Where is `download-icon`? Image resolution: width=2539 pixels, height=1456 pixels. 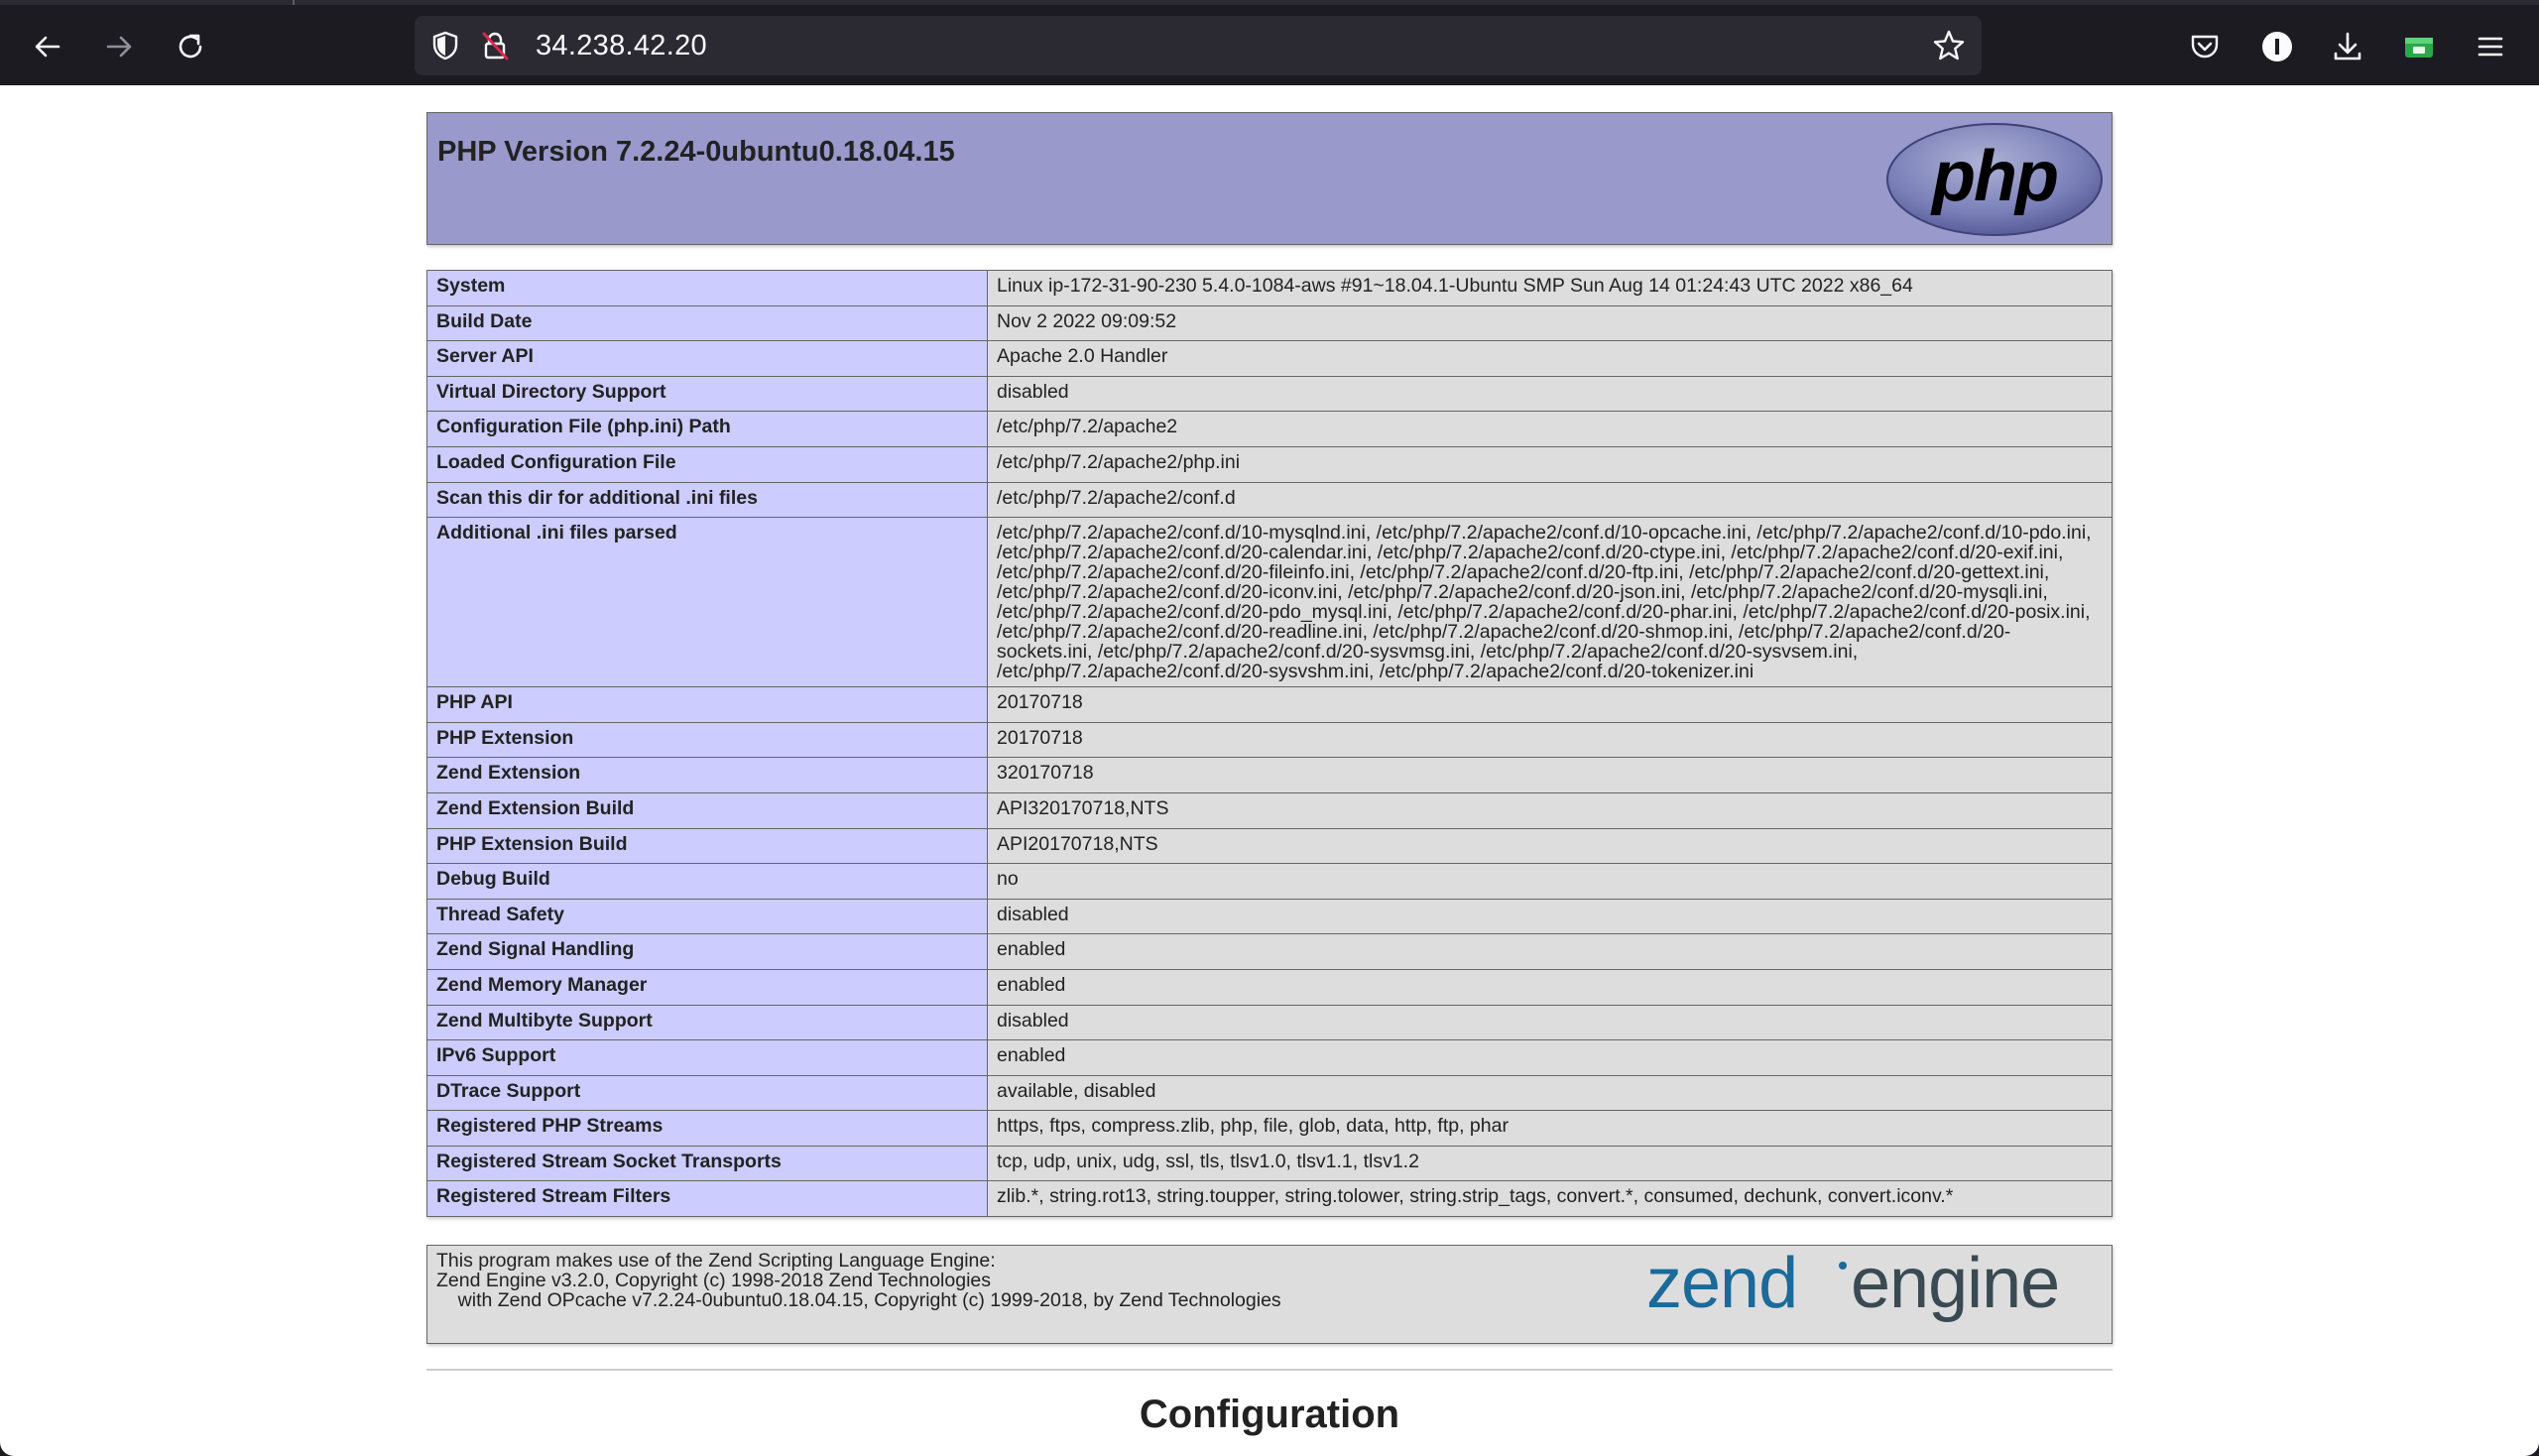 download-icon is located at coordinates (2347, 46).